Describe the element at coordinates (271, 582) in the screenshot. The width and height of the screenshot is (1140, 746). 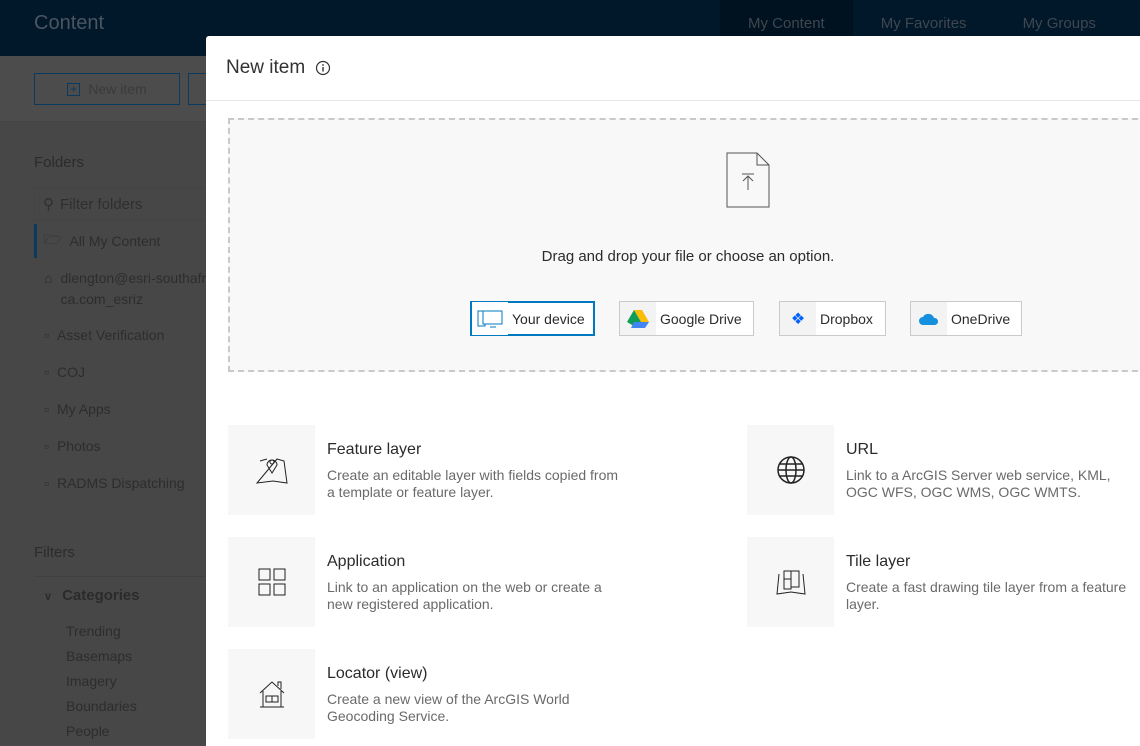
I see `grid-icon` at that location.